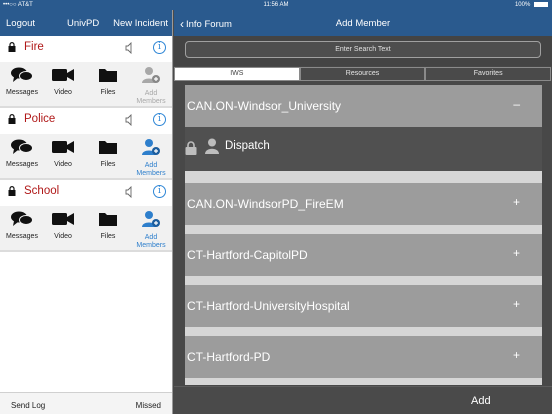  I want to click on tab-favorites: Favorites, so click(488, 74).